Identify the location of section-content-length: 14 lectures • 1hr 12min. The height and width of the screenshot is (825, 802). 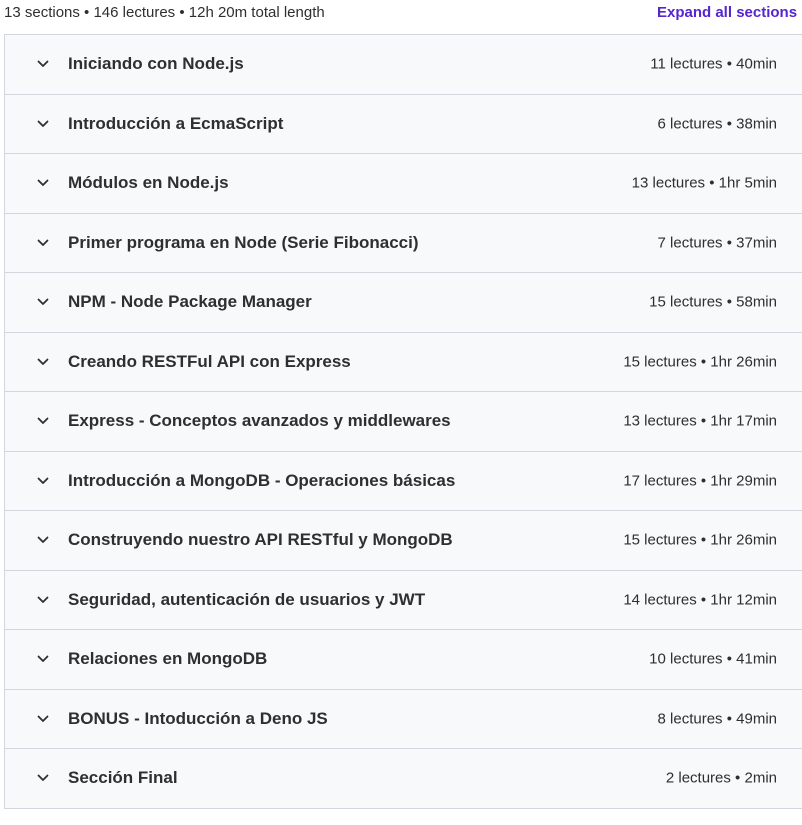
(700, 600).